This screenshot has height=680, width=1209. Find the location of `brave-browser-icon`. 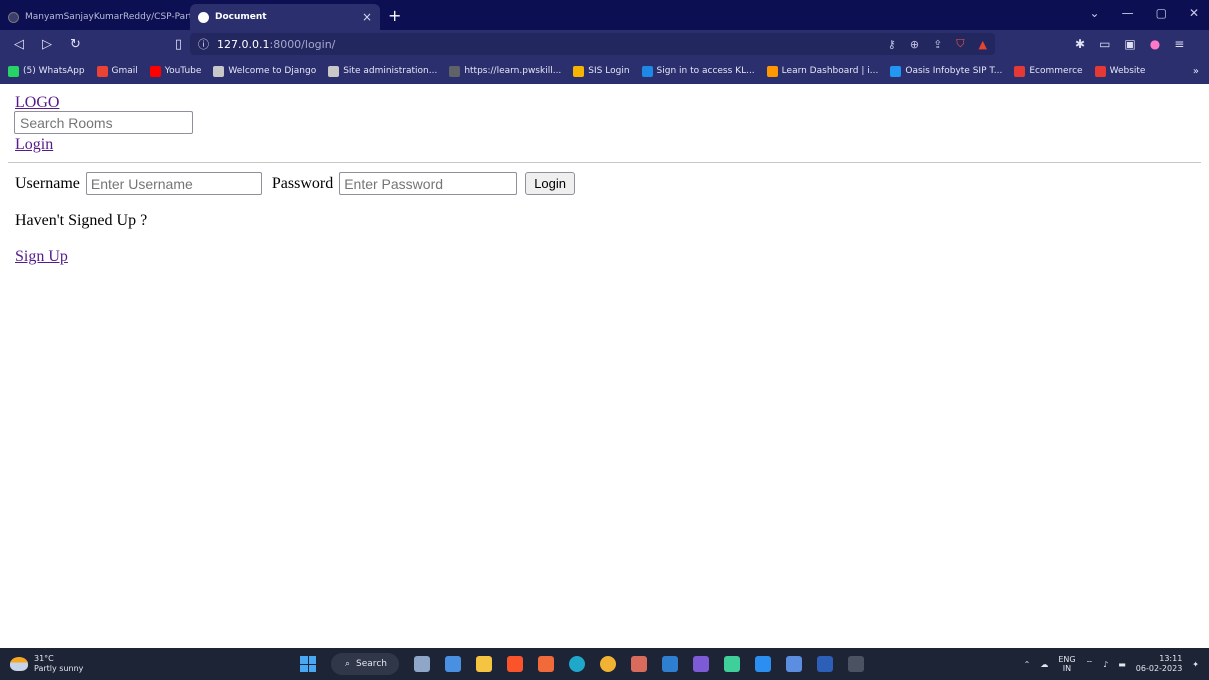

brave-browser-icon is located at coordinates (515, 664).